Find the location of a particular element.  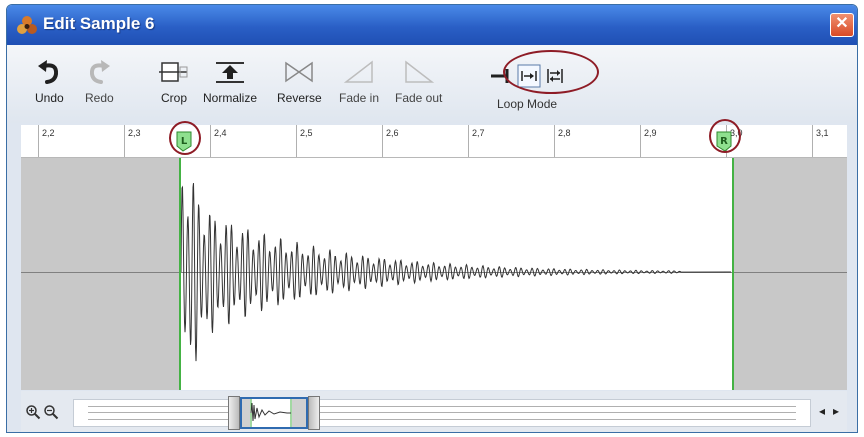

mini-waveform-icon is located at coordinates (274, 413).